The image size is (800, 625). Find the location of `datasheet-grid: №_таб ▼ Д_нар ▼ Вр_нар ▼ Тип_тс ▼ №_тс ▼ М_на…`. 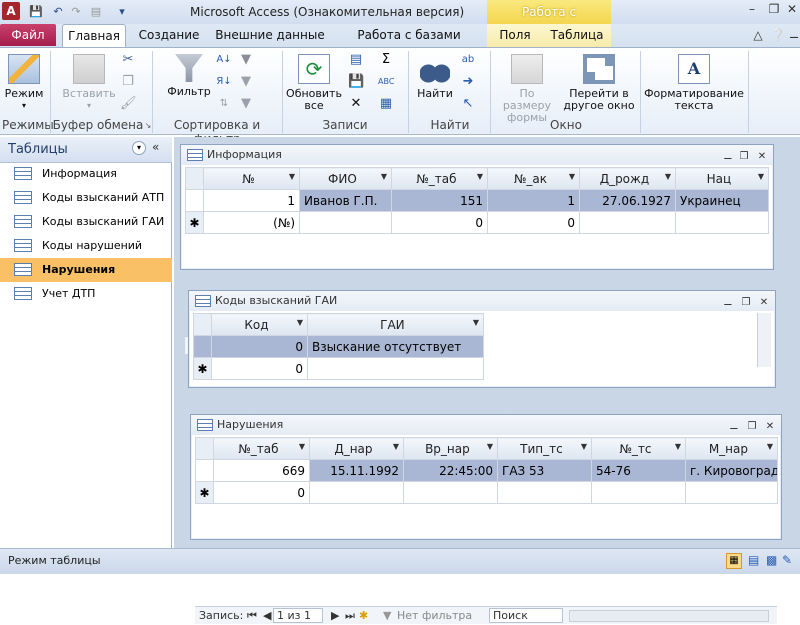

datasheet-grid: №_таб ▼ Д_нар ▼ Вр_нар ▼ Тип_тс ▼ №_тс ▼ М_на… is located at coordinates (486, 470).